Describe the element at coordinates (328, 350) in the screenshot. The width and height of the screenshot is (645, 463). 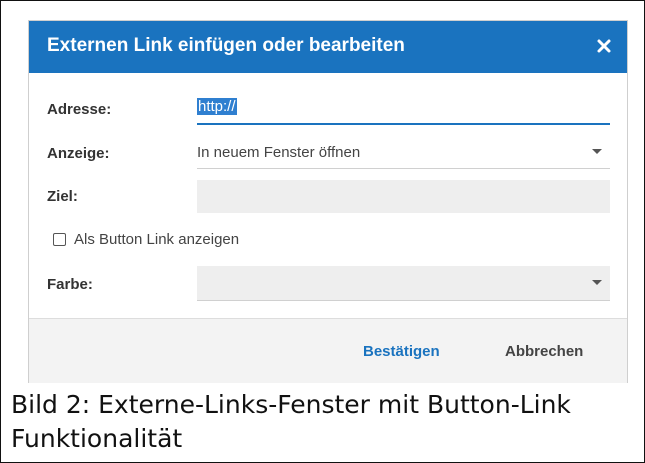
I see `dialog-footer: Bestätigen Abbrechen` at that location.